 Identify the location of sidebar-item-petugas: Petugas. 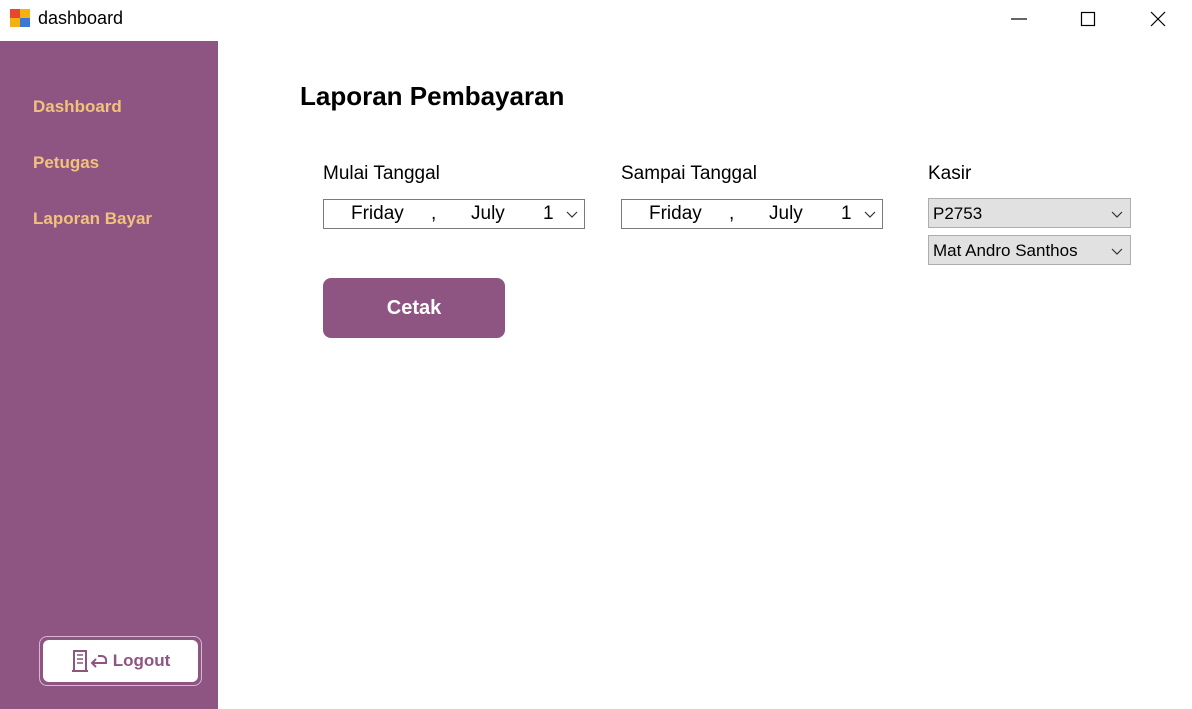
(66, 163).